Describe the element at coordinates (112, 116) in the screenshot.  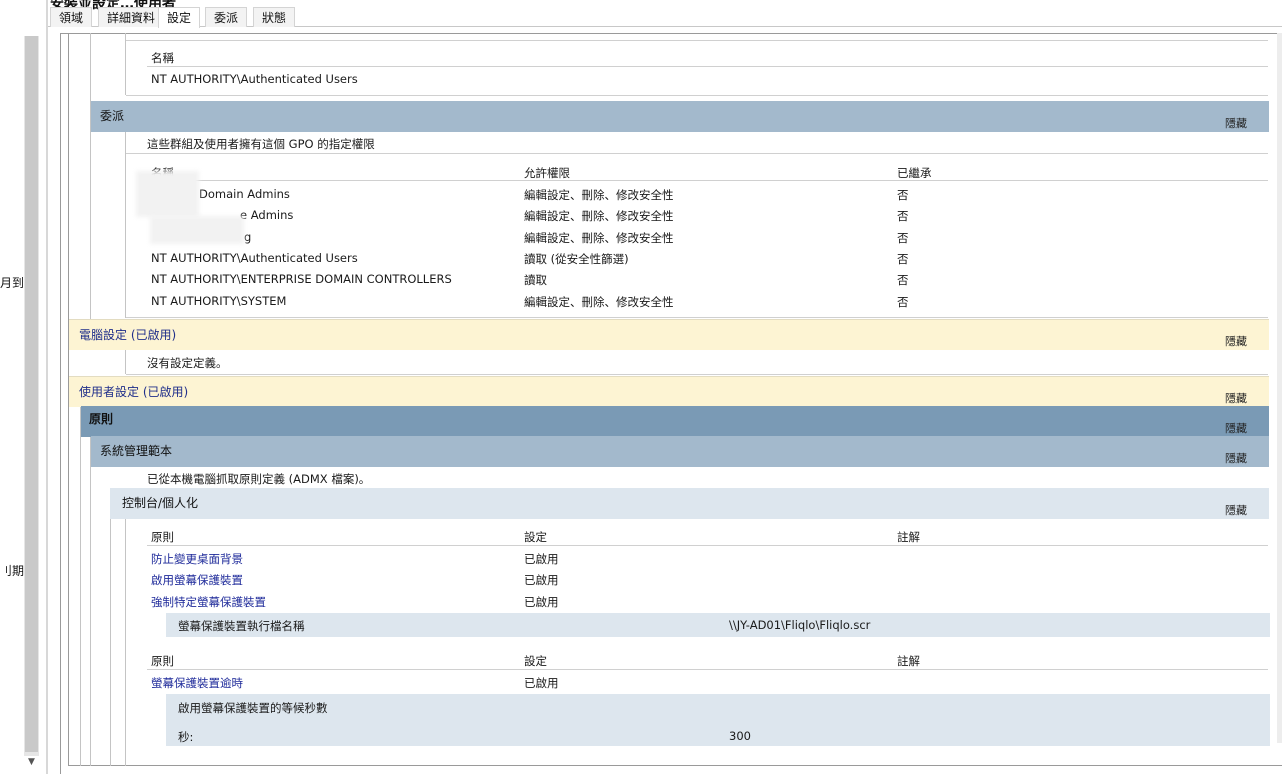
I see `section-title: 委派` at that location.